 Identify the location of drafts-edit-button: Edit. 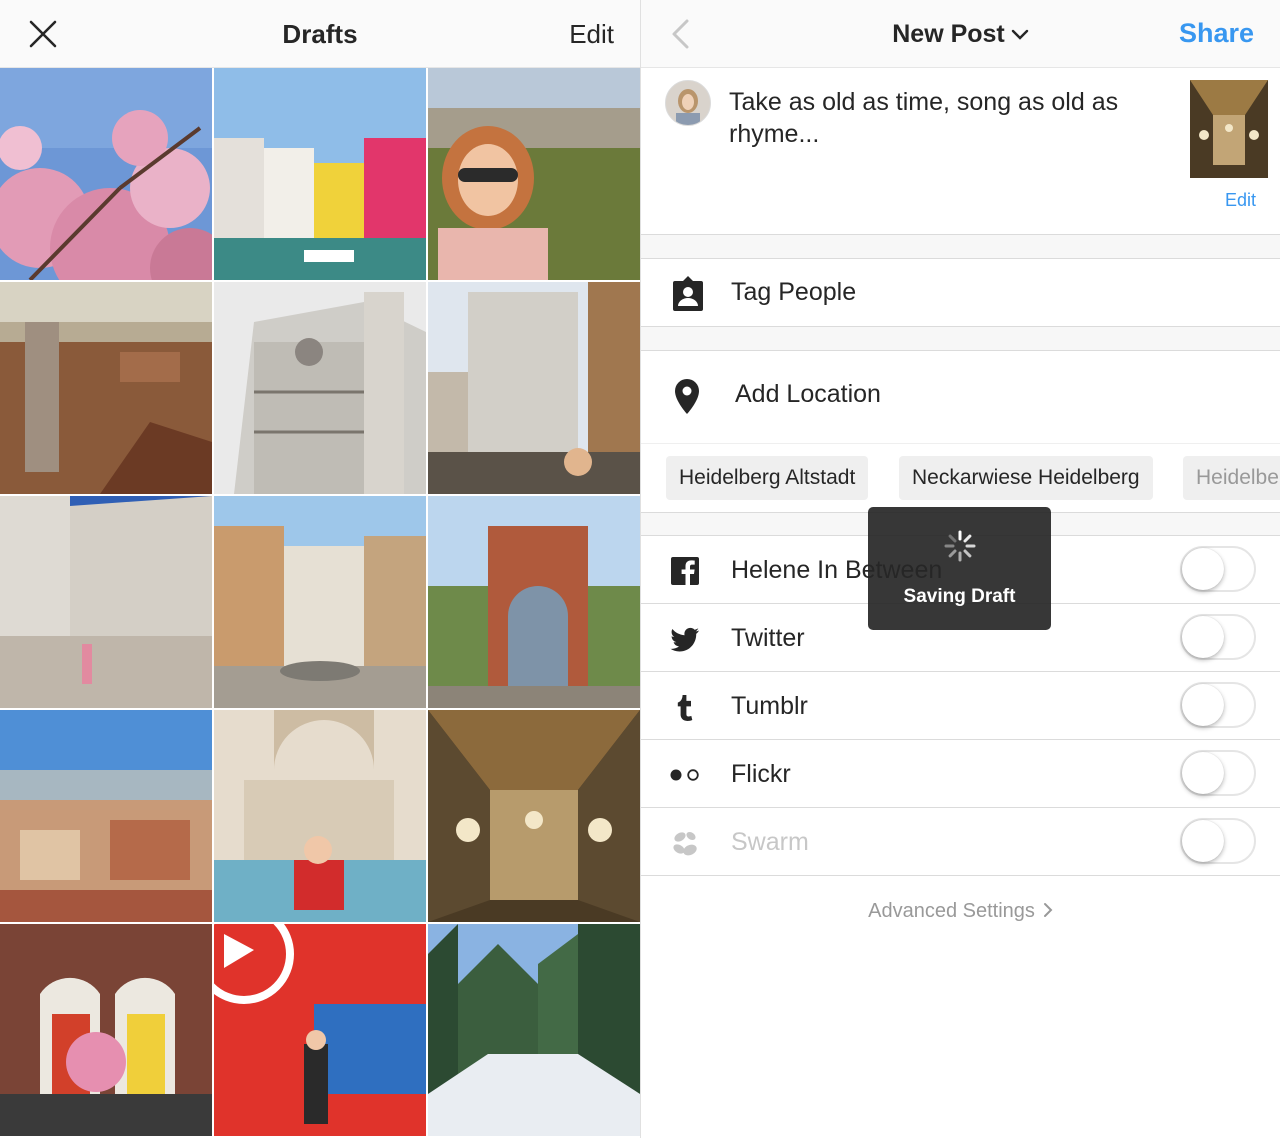
(591, 34).